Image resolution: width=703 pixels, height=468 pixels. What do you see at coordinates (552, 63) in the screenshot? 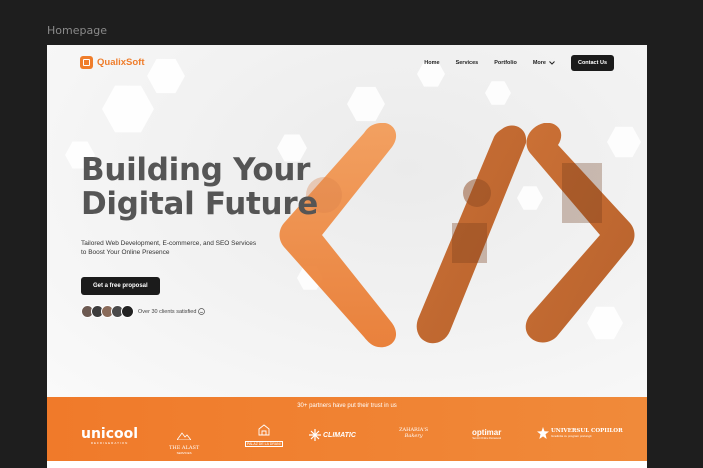
I see `chevron-down-icon` at bounding box center [552, 63].